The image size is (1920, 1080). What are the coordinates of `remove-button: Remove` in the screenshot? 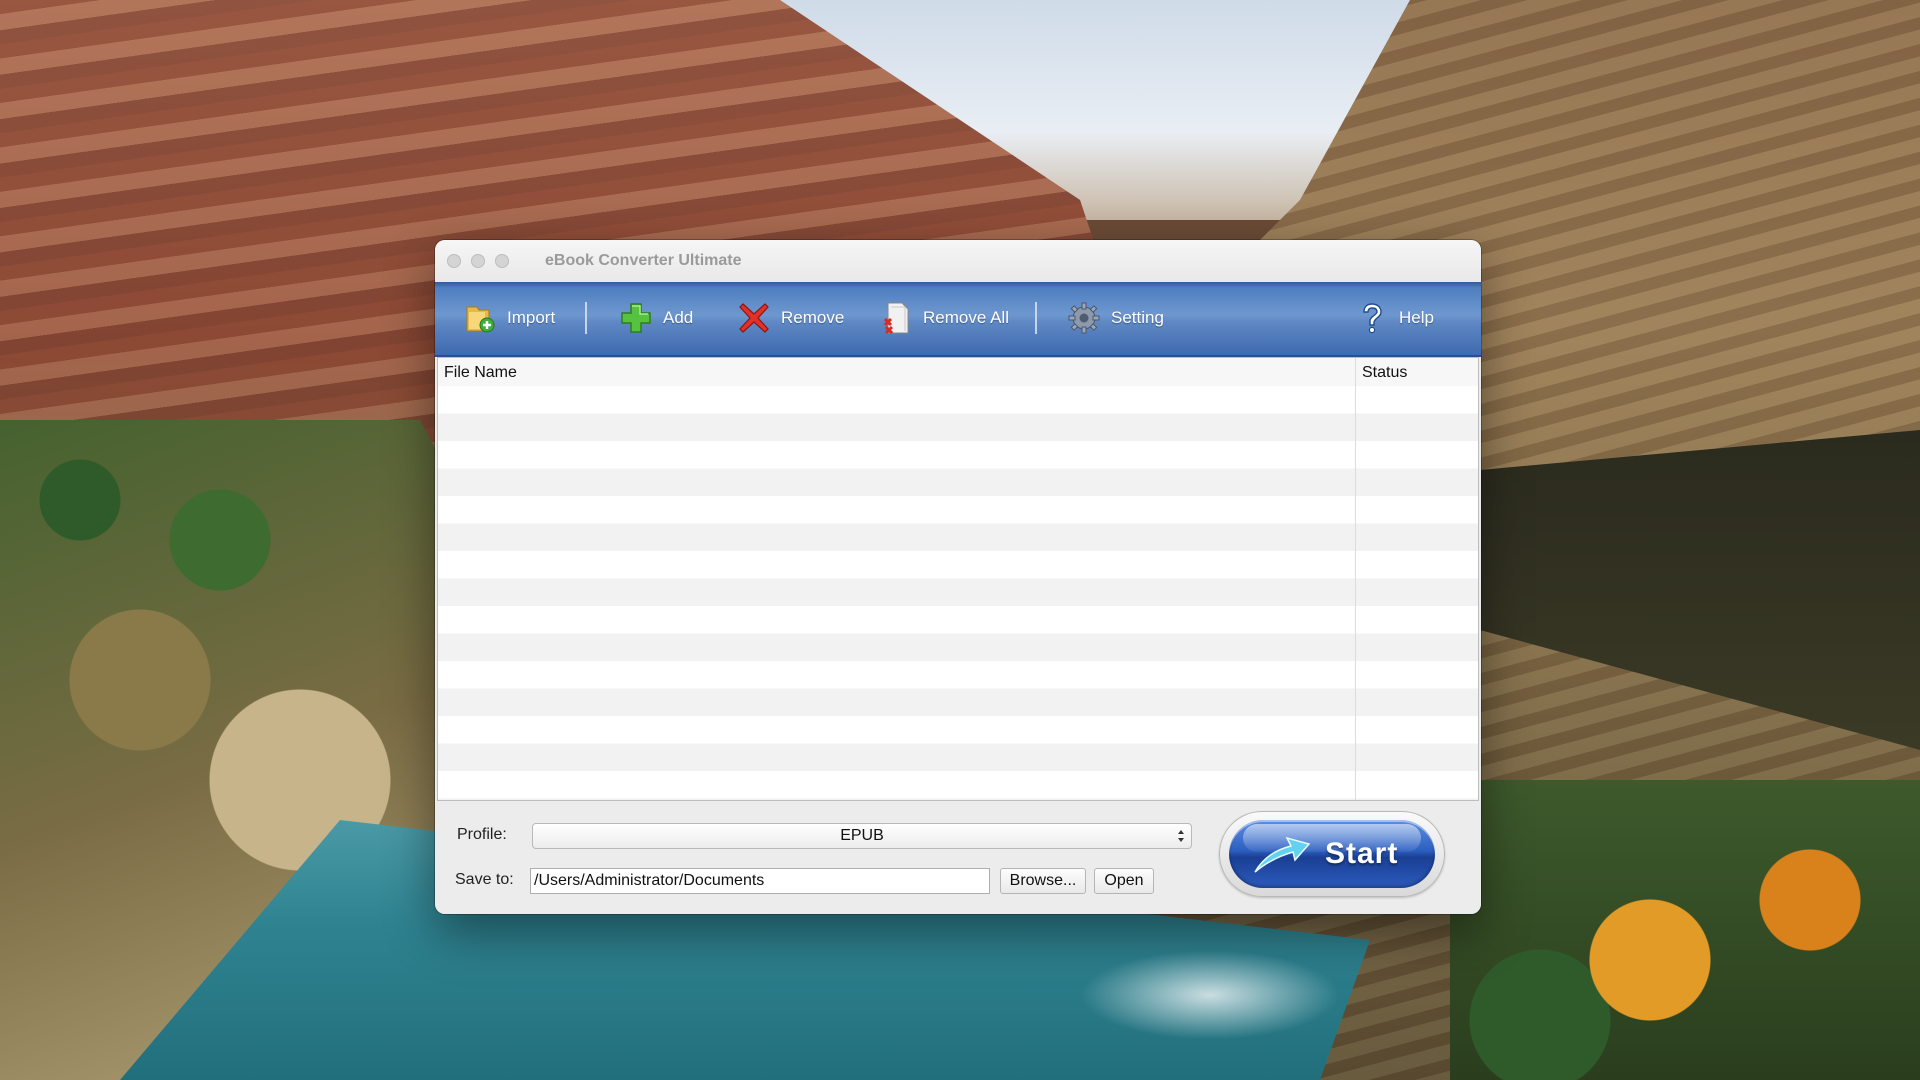 It's located at (790, 318).